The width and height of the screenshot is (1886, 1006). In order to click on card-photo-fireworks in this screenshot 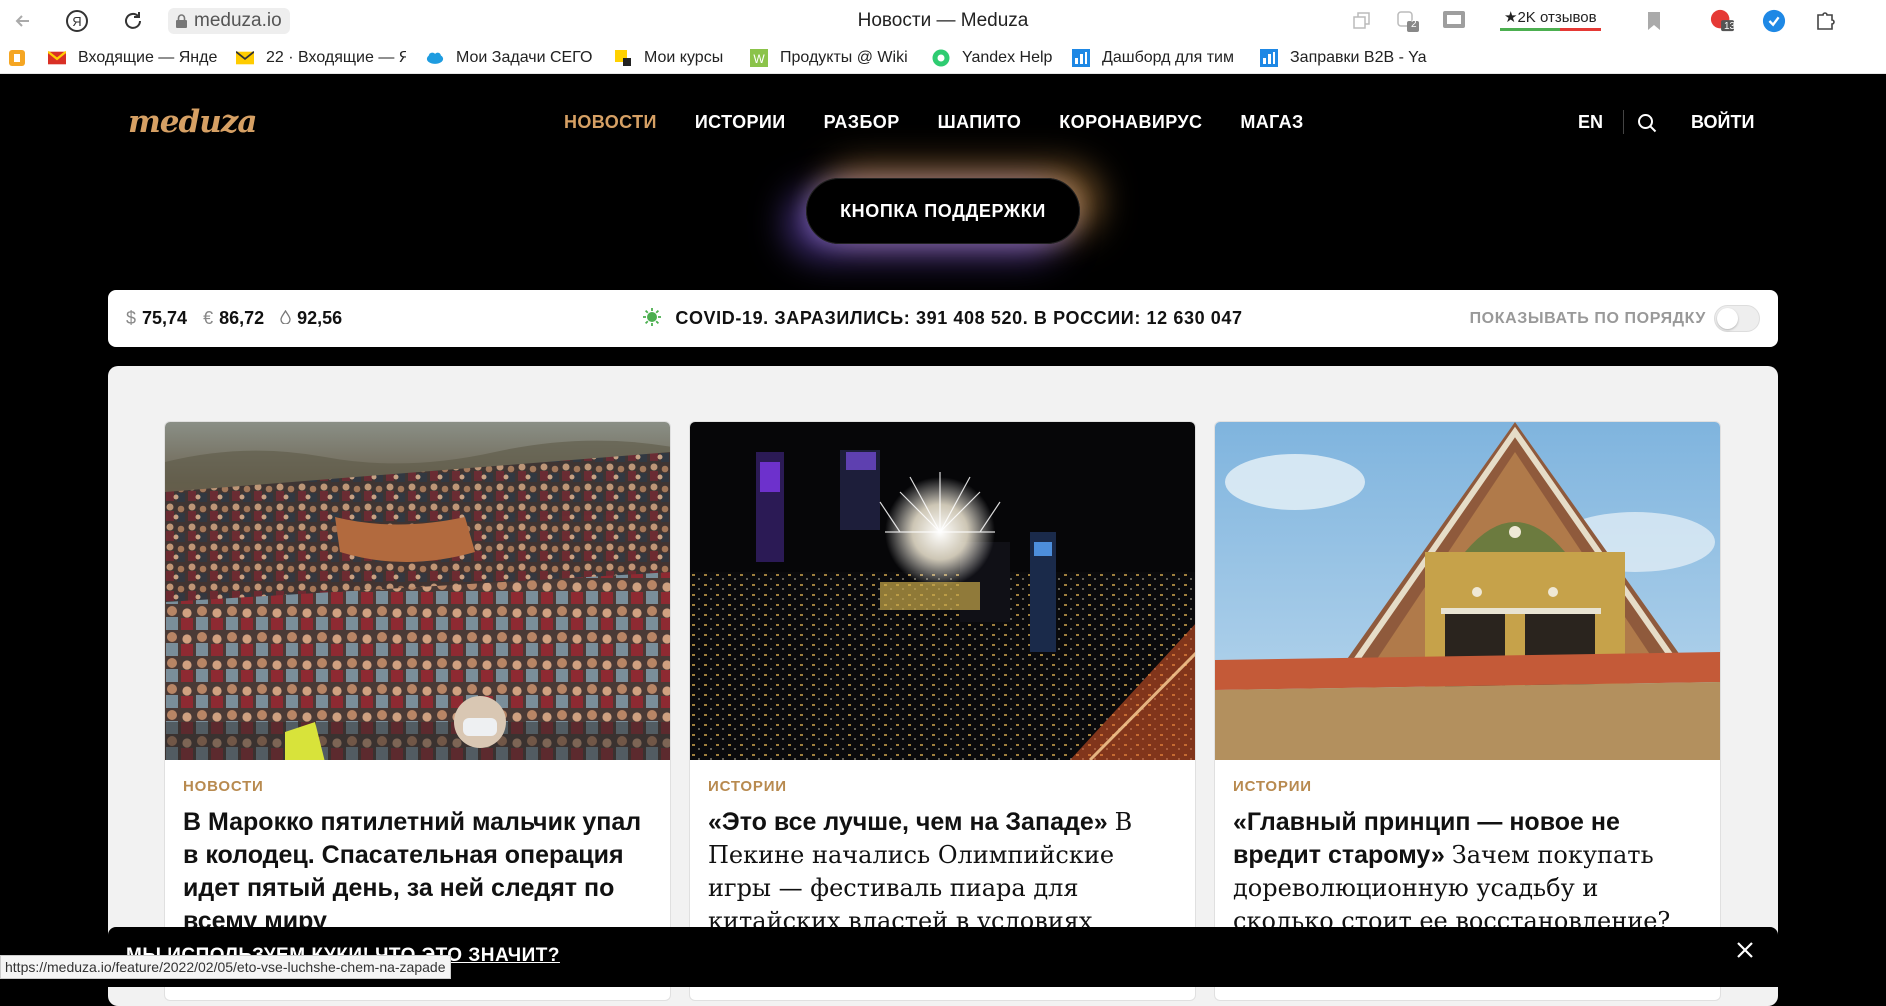, I will do `click(942, 591)`.